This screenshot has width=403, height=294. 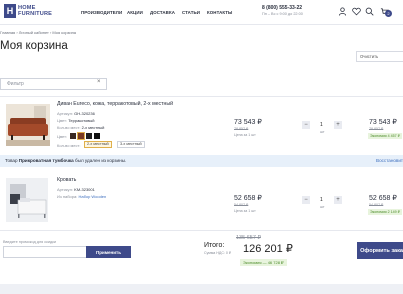 I want to click on unit-price: 52 658 ₽, so click(x=248, y=198).